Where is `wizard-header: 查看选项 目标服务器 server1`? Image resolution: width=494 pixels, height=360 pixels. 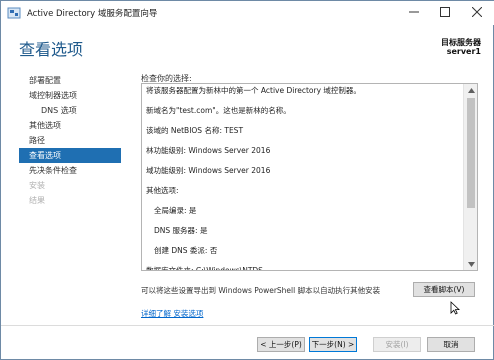
wizard-header: 查看选项 目标服务器 server1 is located at coordinates (247, 45).